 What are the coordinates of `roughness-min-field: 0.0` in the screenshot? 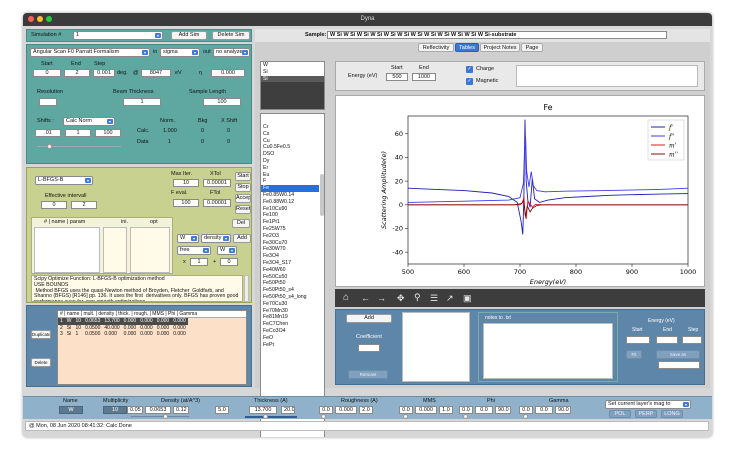 It's located at (326, 410).